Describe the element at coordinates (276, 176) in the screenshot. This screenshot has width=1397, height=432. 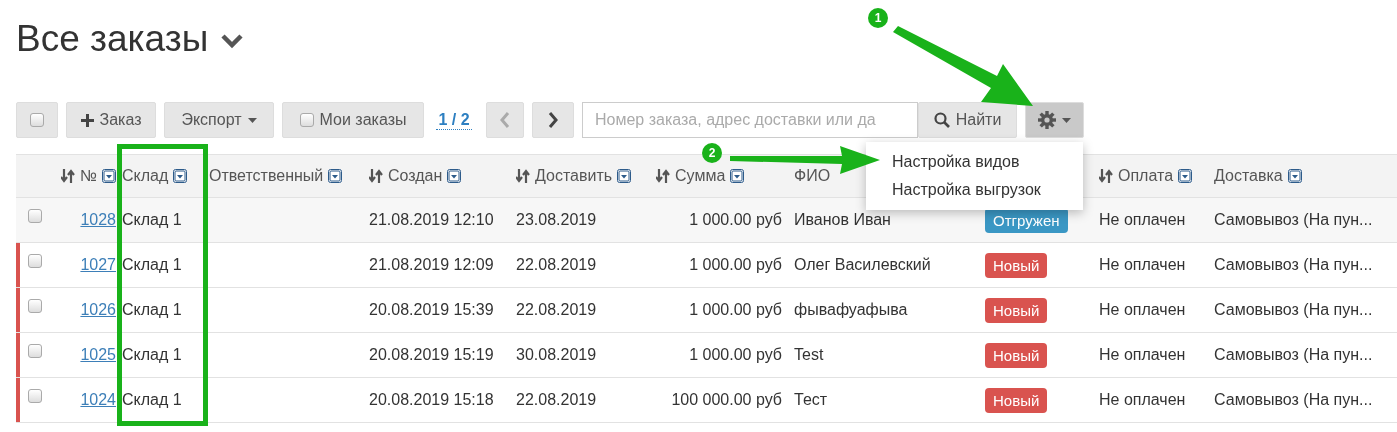
I see `column-header: Ответственный` at that location.